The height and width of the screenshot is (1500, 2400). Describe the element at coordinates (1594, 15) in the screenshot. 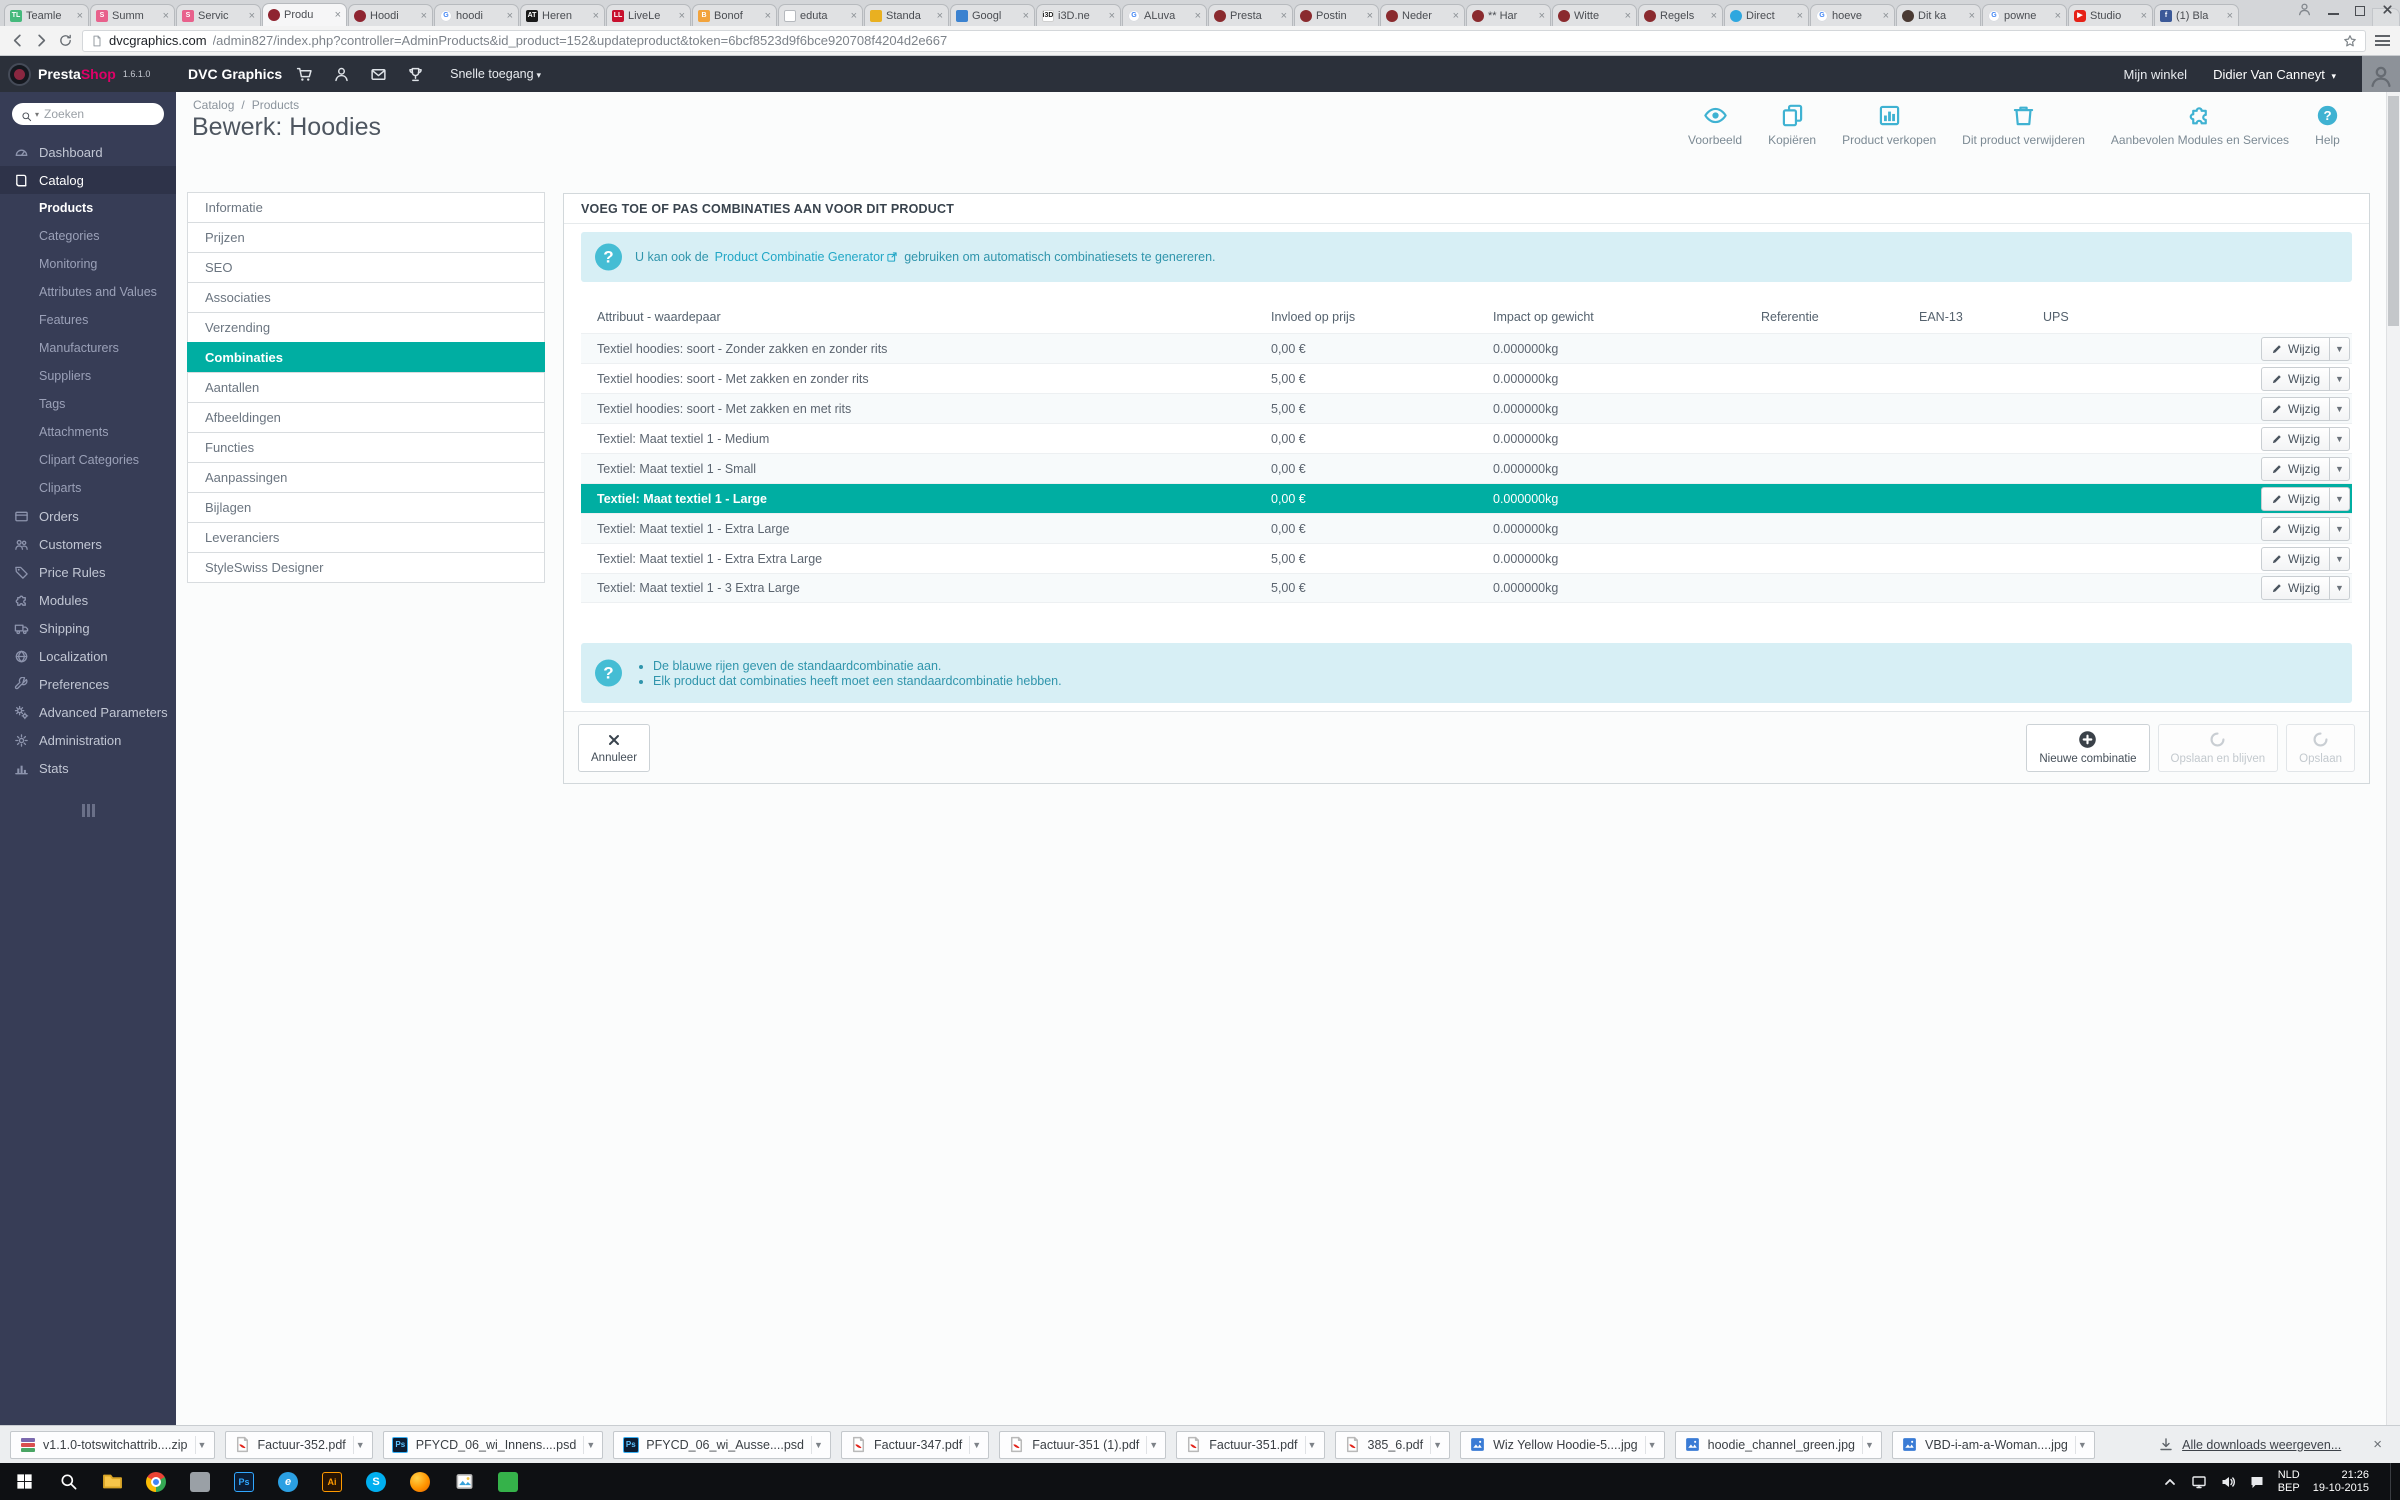

I see `browser-tab-witte: Witte ×` at that location.